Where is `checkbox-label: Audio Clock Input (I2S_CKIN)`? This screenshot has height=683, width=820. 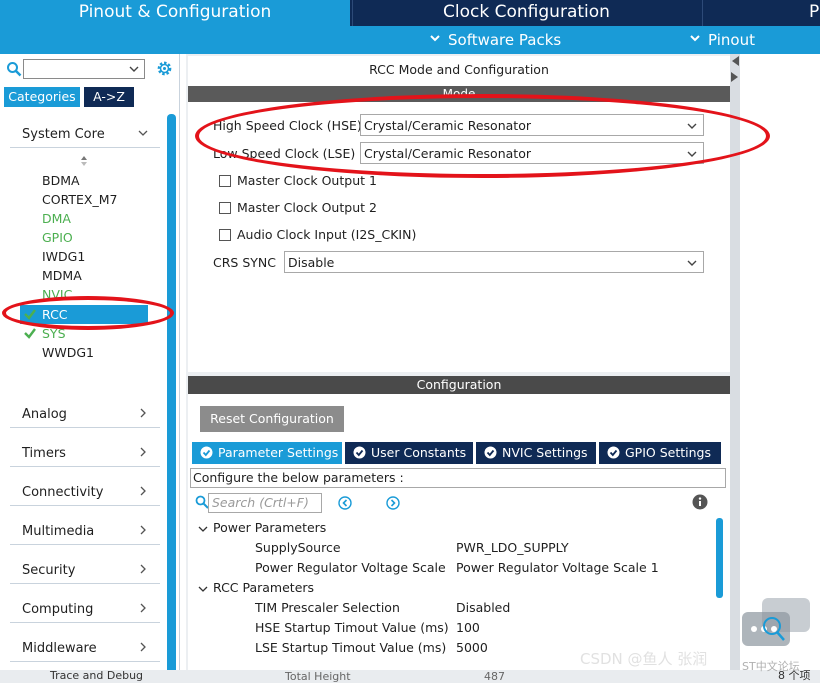 checkbox-label: Audio Clock Input (I2S_CKIN) is located at coordinates (327, 234).